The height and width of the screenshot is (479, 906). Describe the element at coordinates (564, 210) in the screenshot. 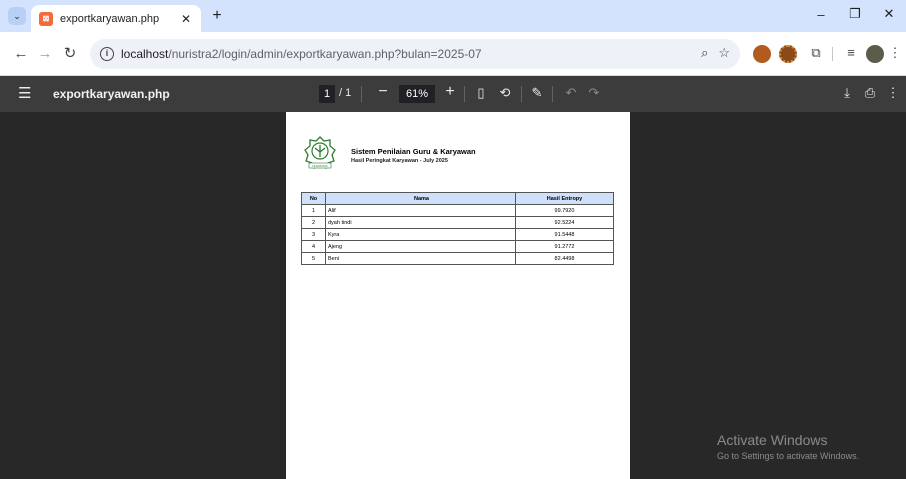

I see `cell-hasil: 99.7920` at that location.